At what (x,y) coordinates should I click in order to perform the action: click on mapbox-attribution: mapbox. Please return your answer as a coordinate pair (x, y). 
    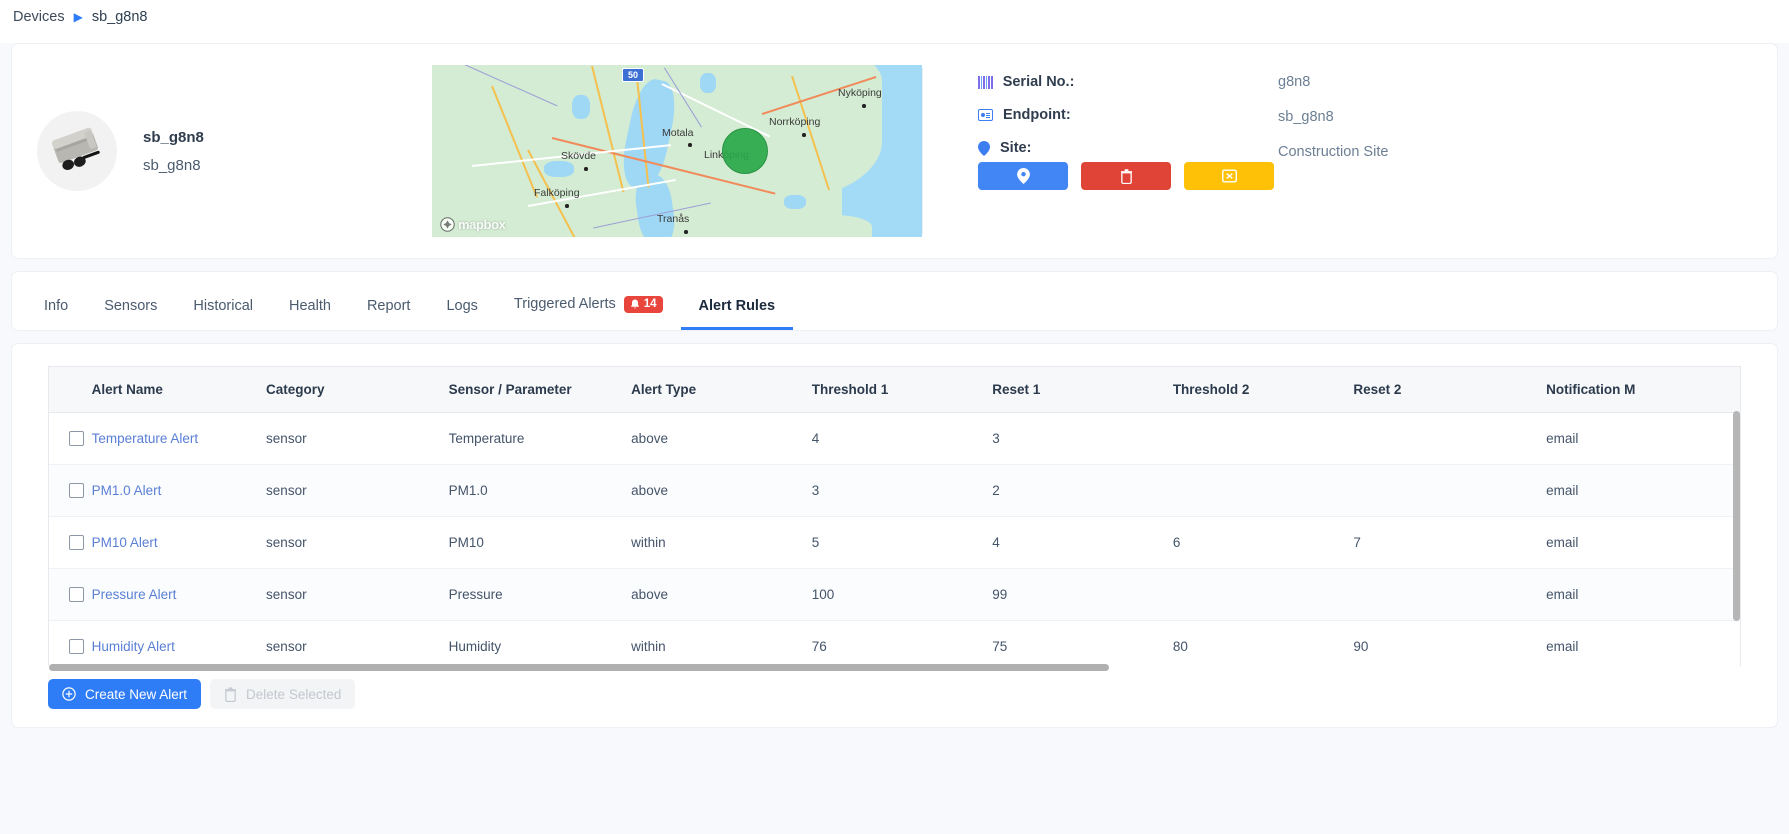
    Looking at the image, I should click on (473, 224).